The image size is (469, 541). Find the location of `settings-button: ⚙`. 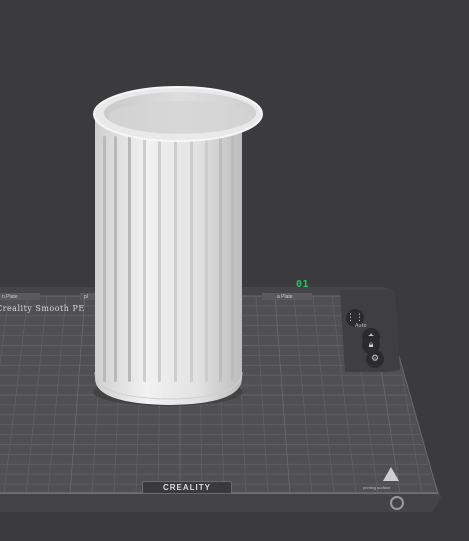

settings-button: ⚙ is located at coordinates (375, 359).